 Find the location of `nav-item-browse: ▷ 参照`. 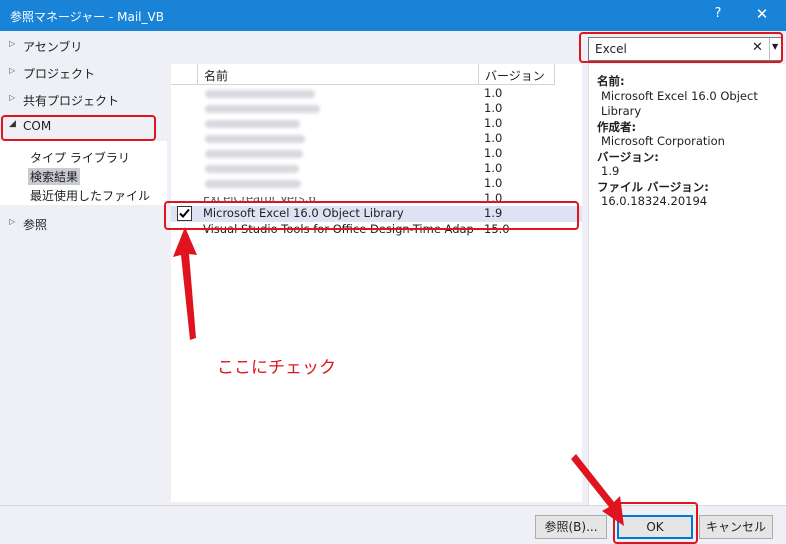

nav-item-browse: ▷ 参照 is located at coordinates (83, 224).